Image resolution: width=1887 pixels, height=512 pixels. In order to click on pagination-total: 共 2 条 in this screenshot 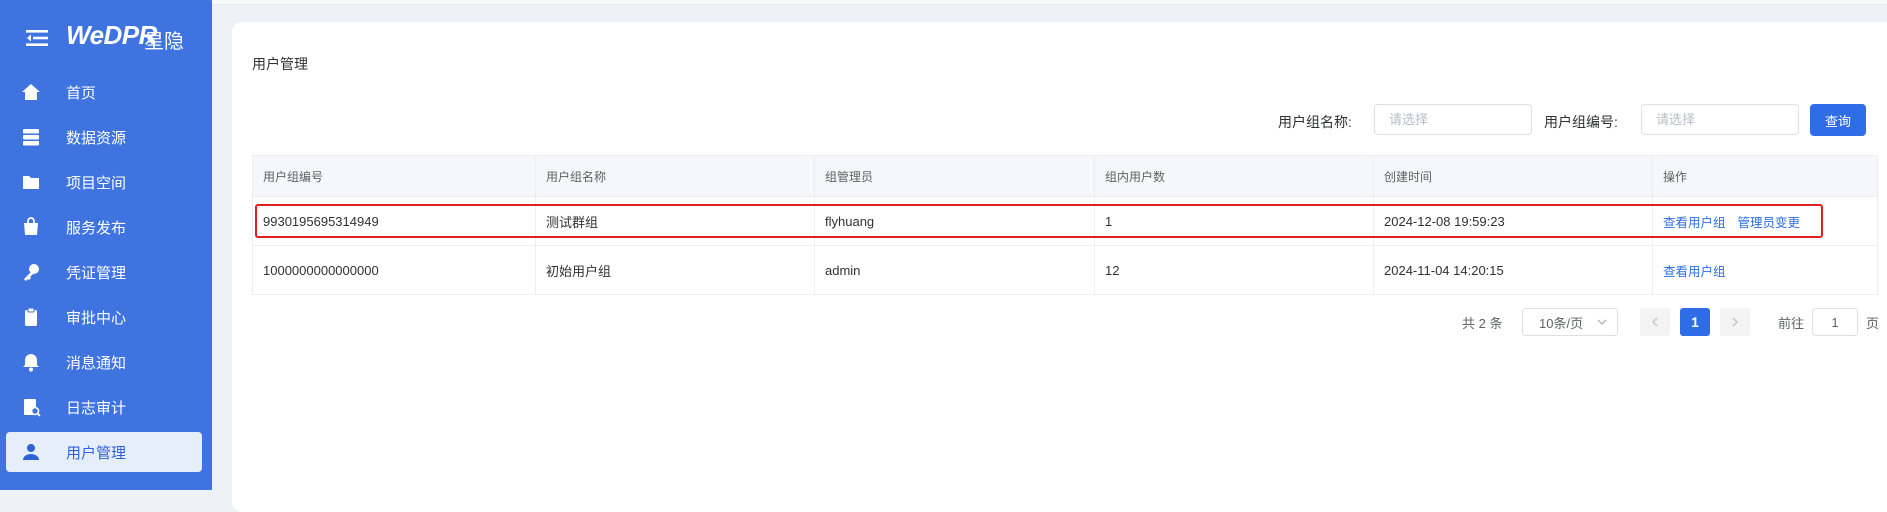, I will do `click(1482, 323)`.